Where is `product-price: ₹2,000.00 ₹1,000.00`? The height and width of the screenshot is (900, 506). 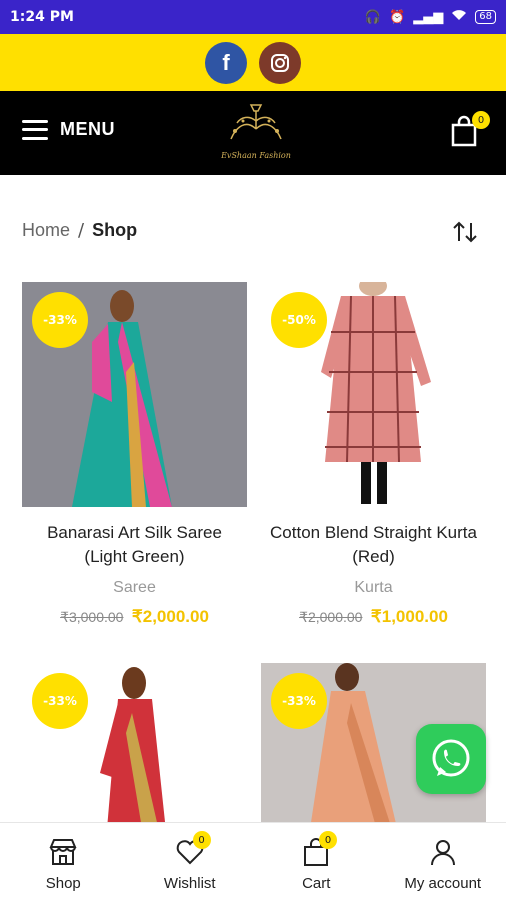
product-price: ₹2,000.00 ₹1,000.00 is located at coordinates (373, 617).